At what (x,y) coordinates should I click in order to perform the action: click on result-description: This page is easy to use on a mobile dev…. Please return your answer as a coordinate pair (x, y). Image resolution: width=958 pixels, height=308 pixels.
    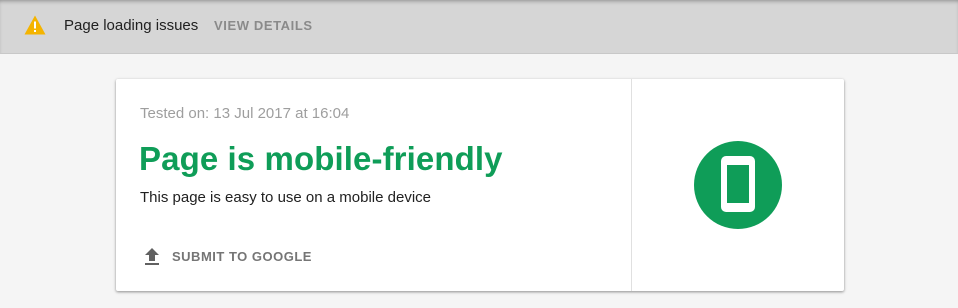
    Looking at the image, I should click on (285, 197).